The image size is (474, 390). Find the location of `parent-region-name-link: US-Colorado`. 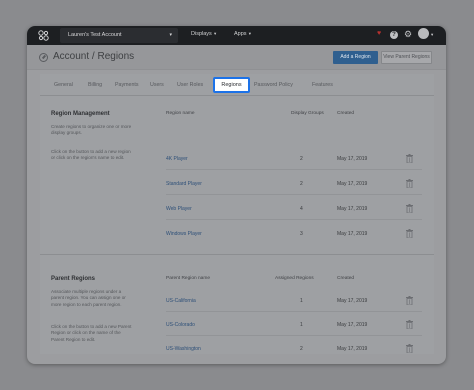

parent-region-name-link: US-Colorado is located at coordinates (180, 325).